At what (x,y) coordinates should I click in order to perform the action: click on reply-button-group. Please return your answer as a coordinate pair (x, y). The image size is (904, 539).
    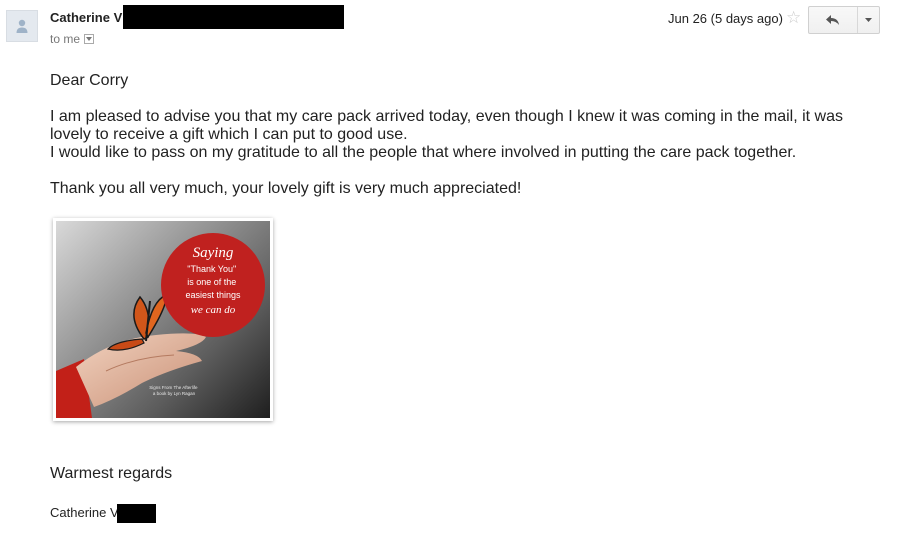
    Looking at the image, I should click on (844, 20).